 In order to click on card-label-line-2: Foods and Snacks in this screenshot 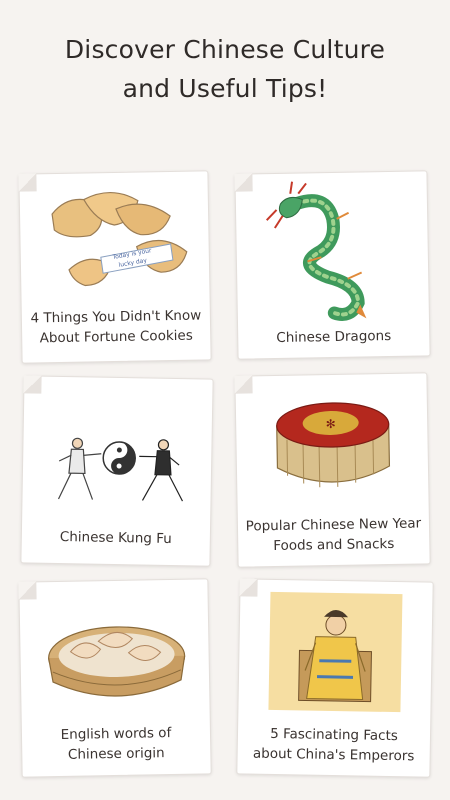, I will do `click(334, 545)`.